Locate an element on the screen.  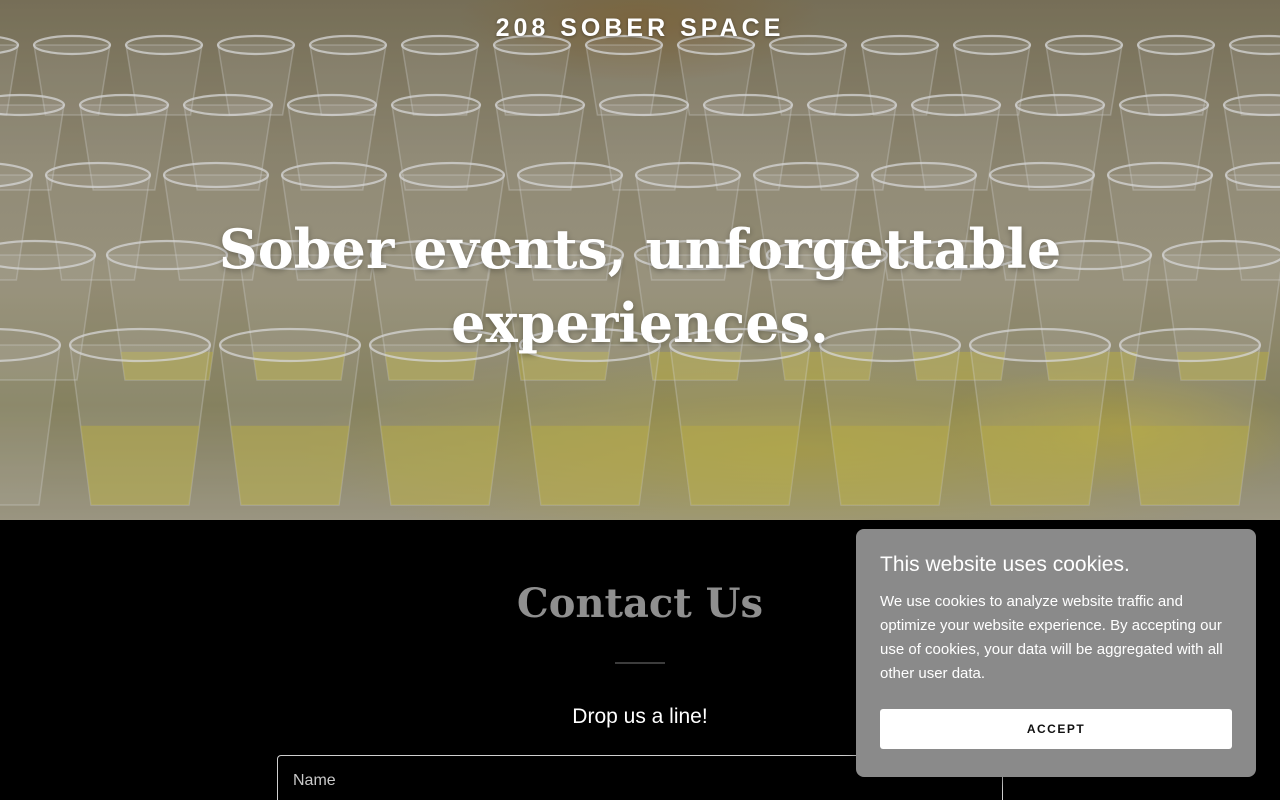
accept-cookies-button: ACCEPT is located at coordinates (1056, 729).